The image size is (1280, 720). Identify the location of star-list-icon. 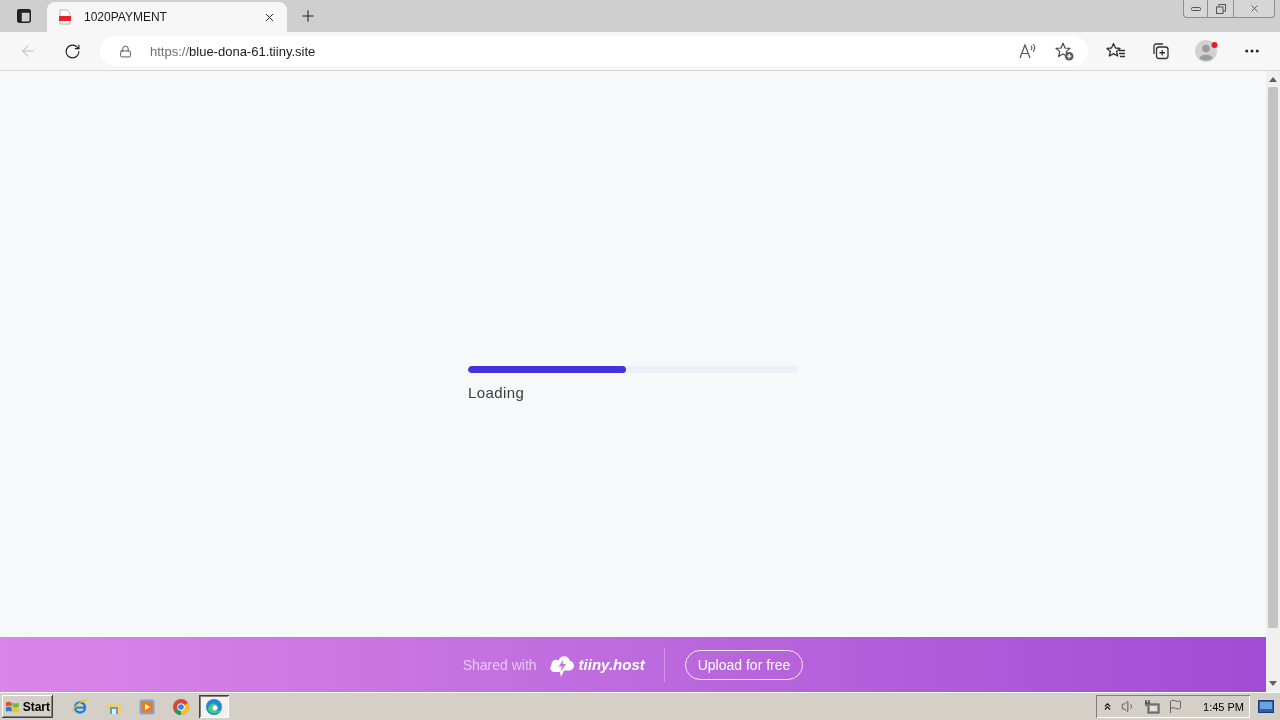
(1116, 51).